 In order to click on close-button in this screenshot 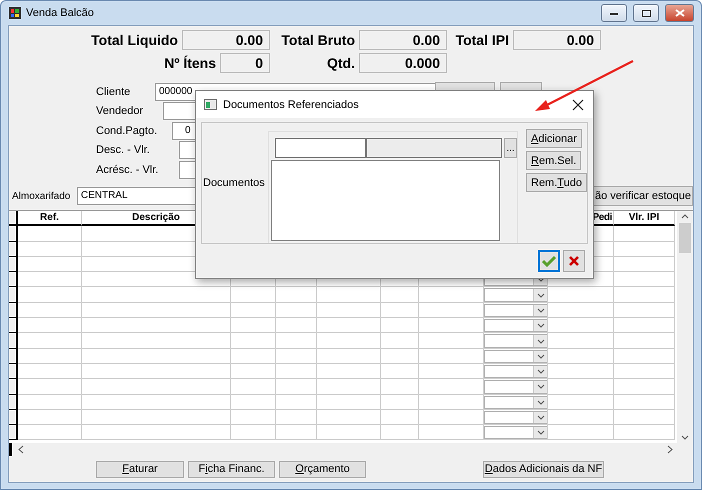, I will do `click(679, 13)`.